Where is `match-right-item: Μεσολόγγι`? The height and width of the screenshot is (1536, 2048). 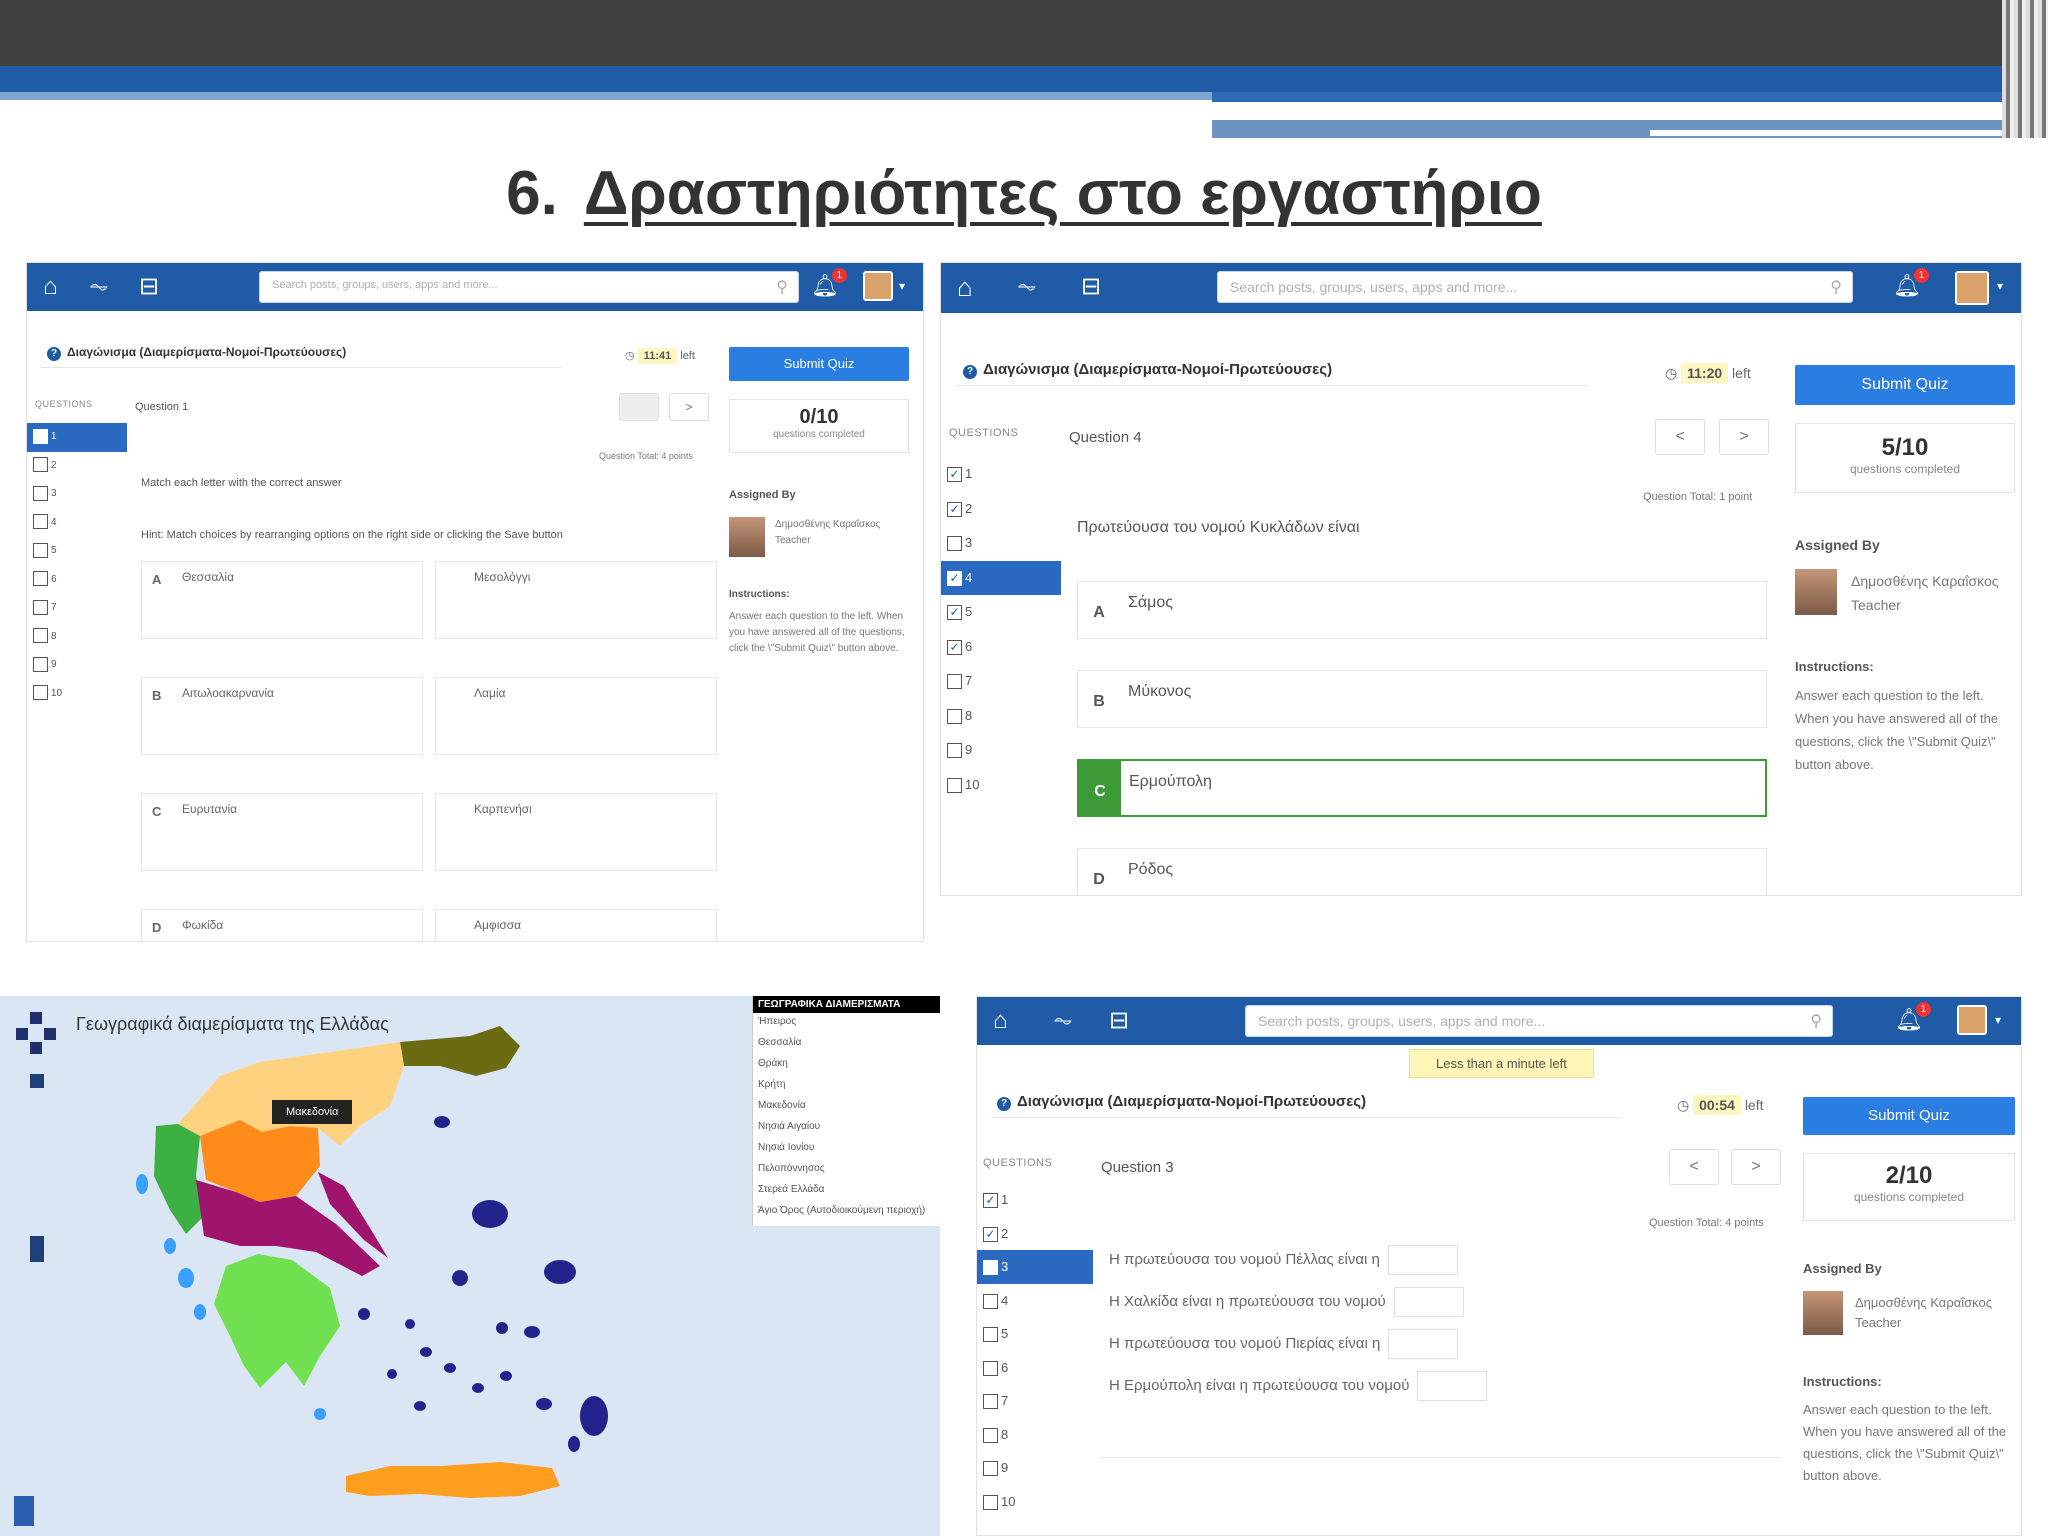 match-right-item: Μεσολόγγι is located at coordinates (576, 600).